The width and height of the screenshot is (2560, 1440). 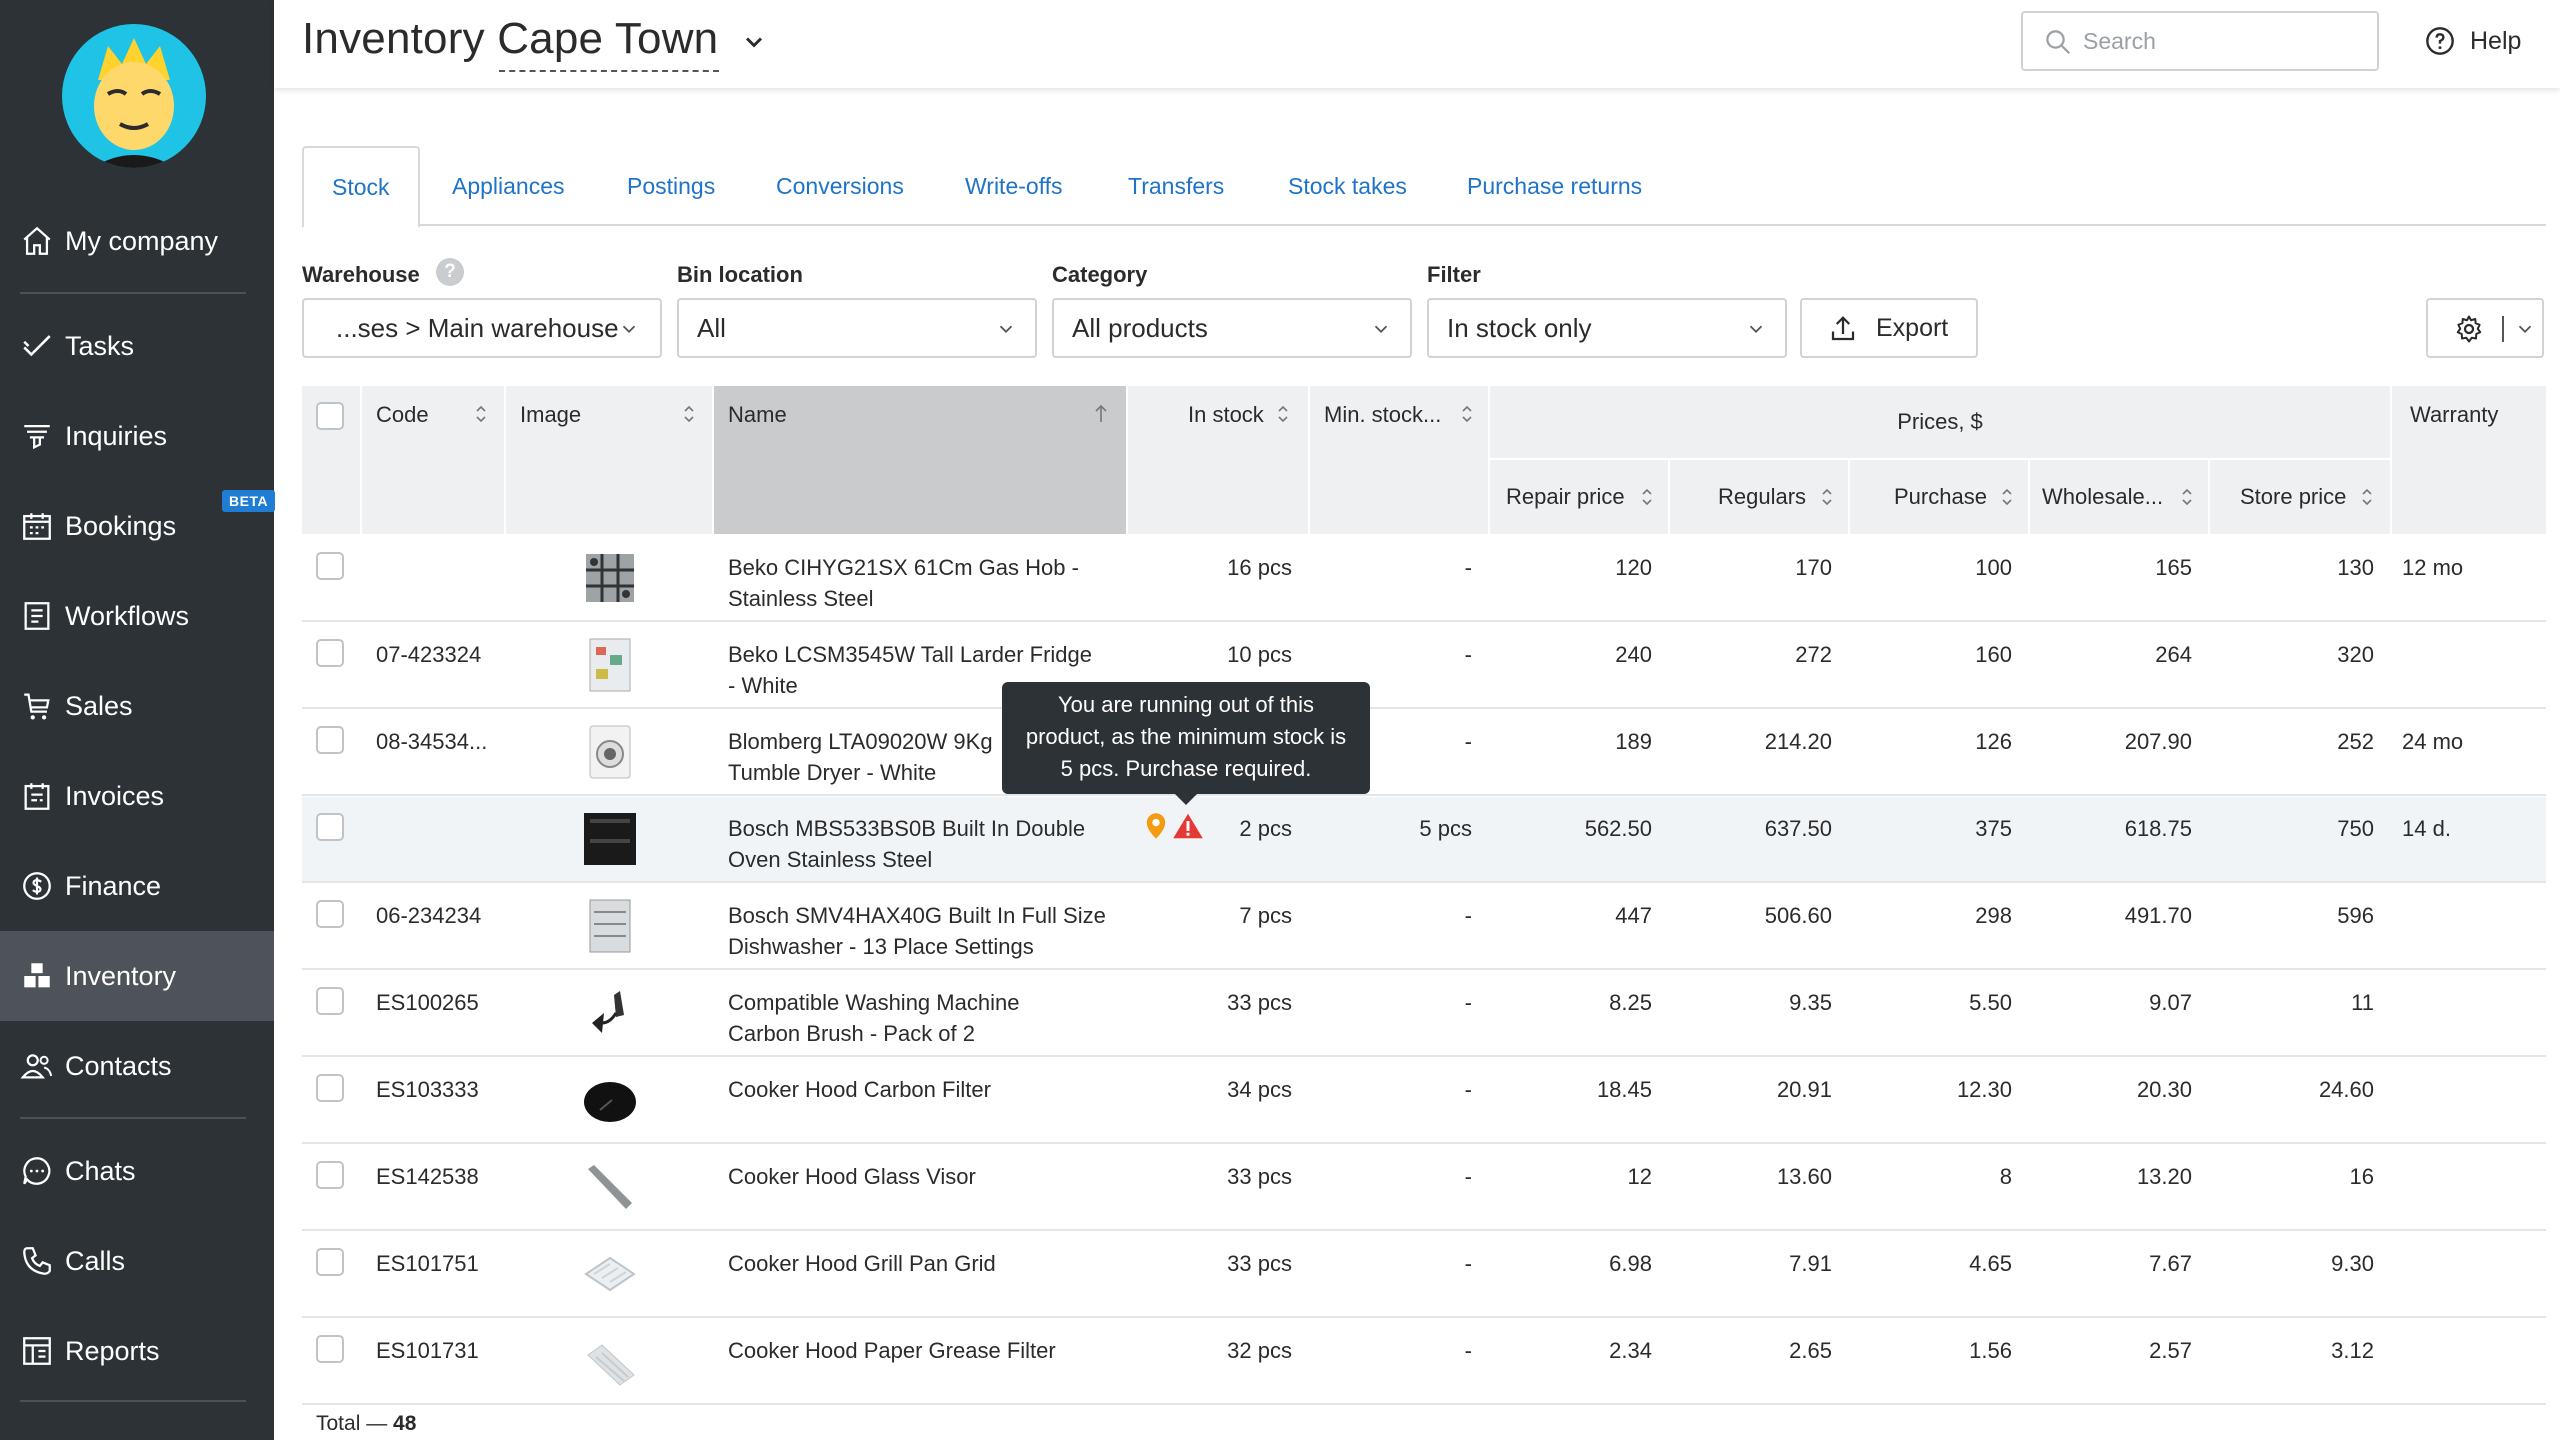 I want to click on cell-name: Cooker Hood Grill Pan Grid, so click(x=923, y=1263).